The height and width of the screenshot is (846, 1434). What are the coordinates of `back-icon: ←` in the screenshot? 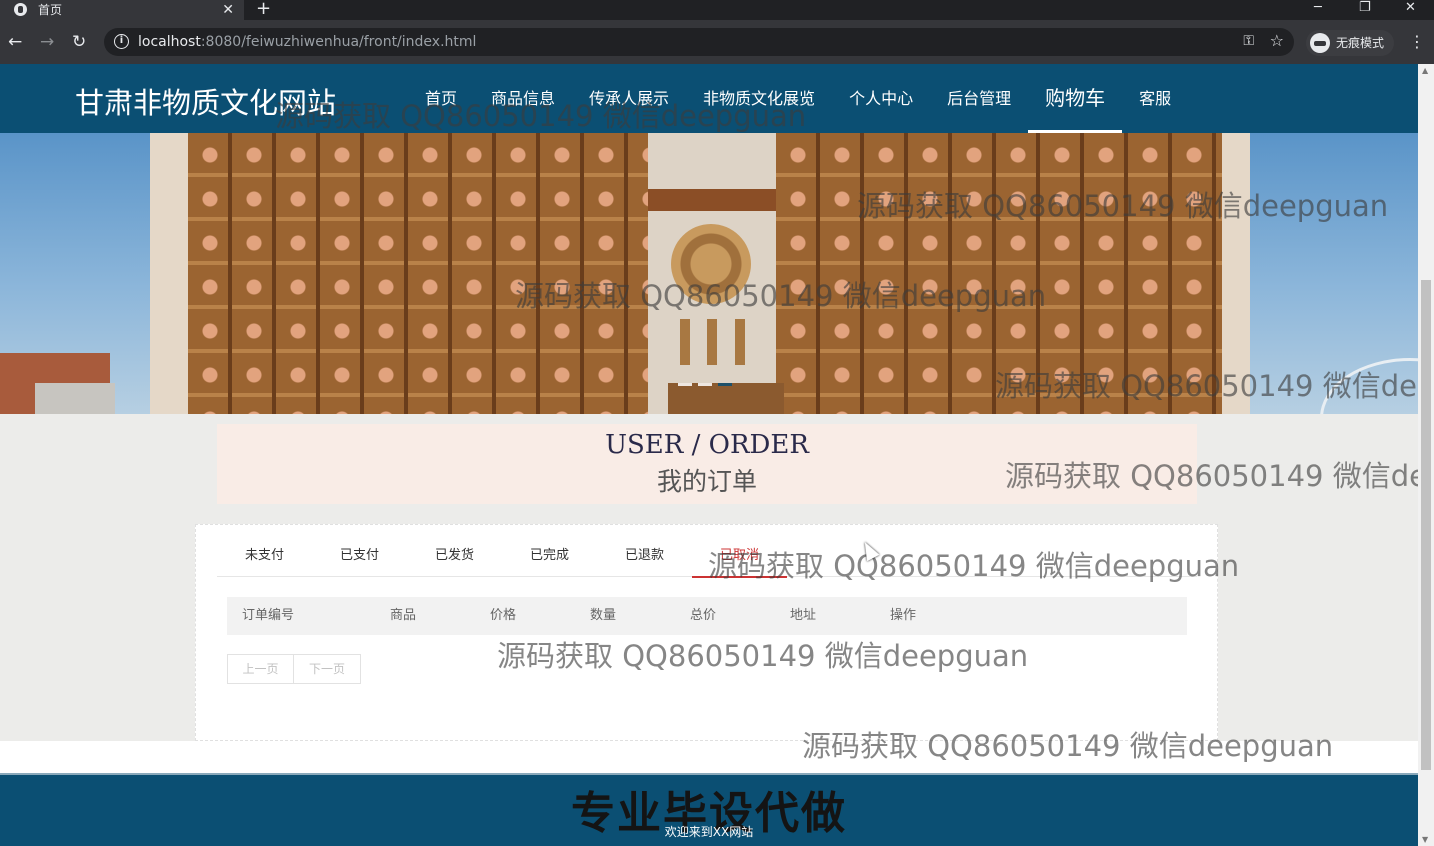 It's located at (15, 42).